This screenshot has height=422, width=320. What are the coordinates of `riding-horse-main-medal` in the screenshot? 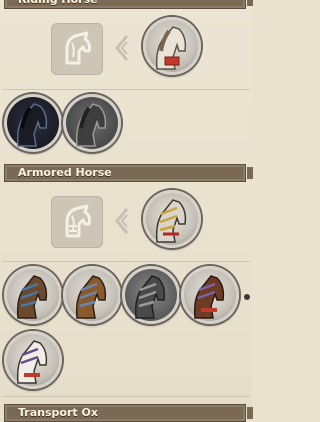 It's located at (172, 46).